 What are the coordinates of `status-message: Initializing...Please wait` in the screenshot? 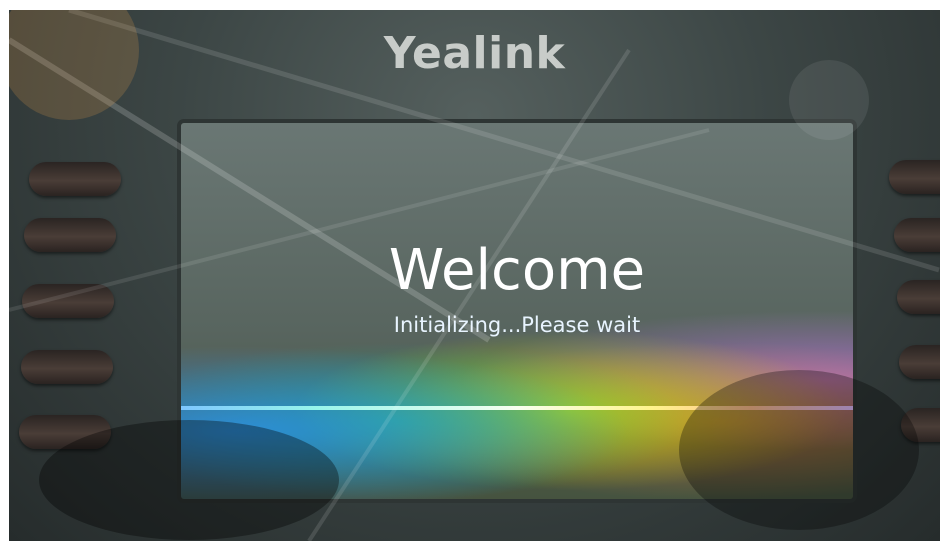 It's located at (517, 325).